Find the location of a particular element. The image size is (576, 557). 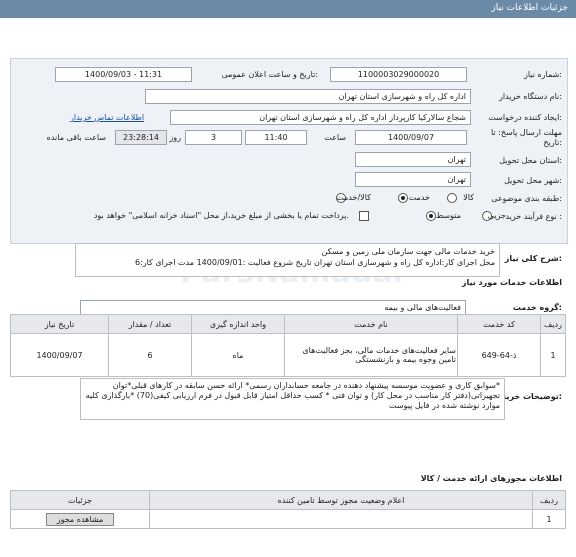

category-goods-service-label: کالا/خدمت is located at coordinates (353, 197).